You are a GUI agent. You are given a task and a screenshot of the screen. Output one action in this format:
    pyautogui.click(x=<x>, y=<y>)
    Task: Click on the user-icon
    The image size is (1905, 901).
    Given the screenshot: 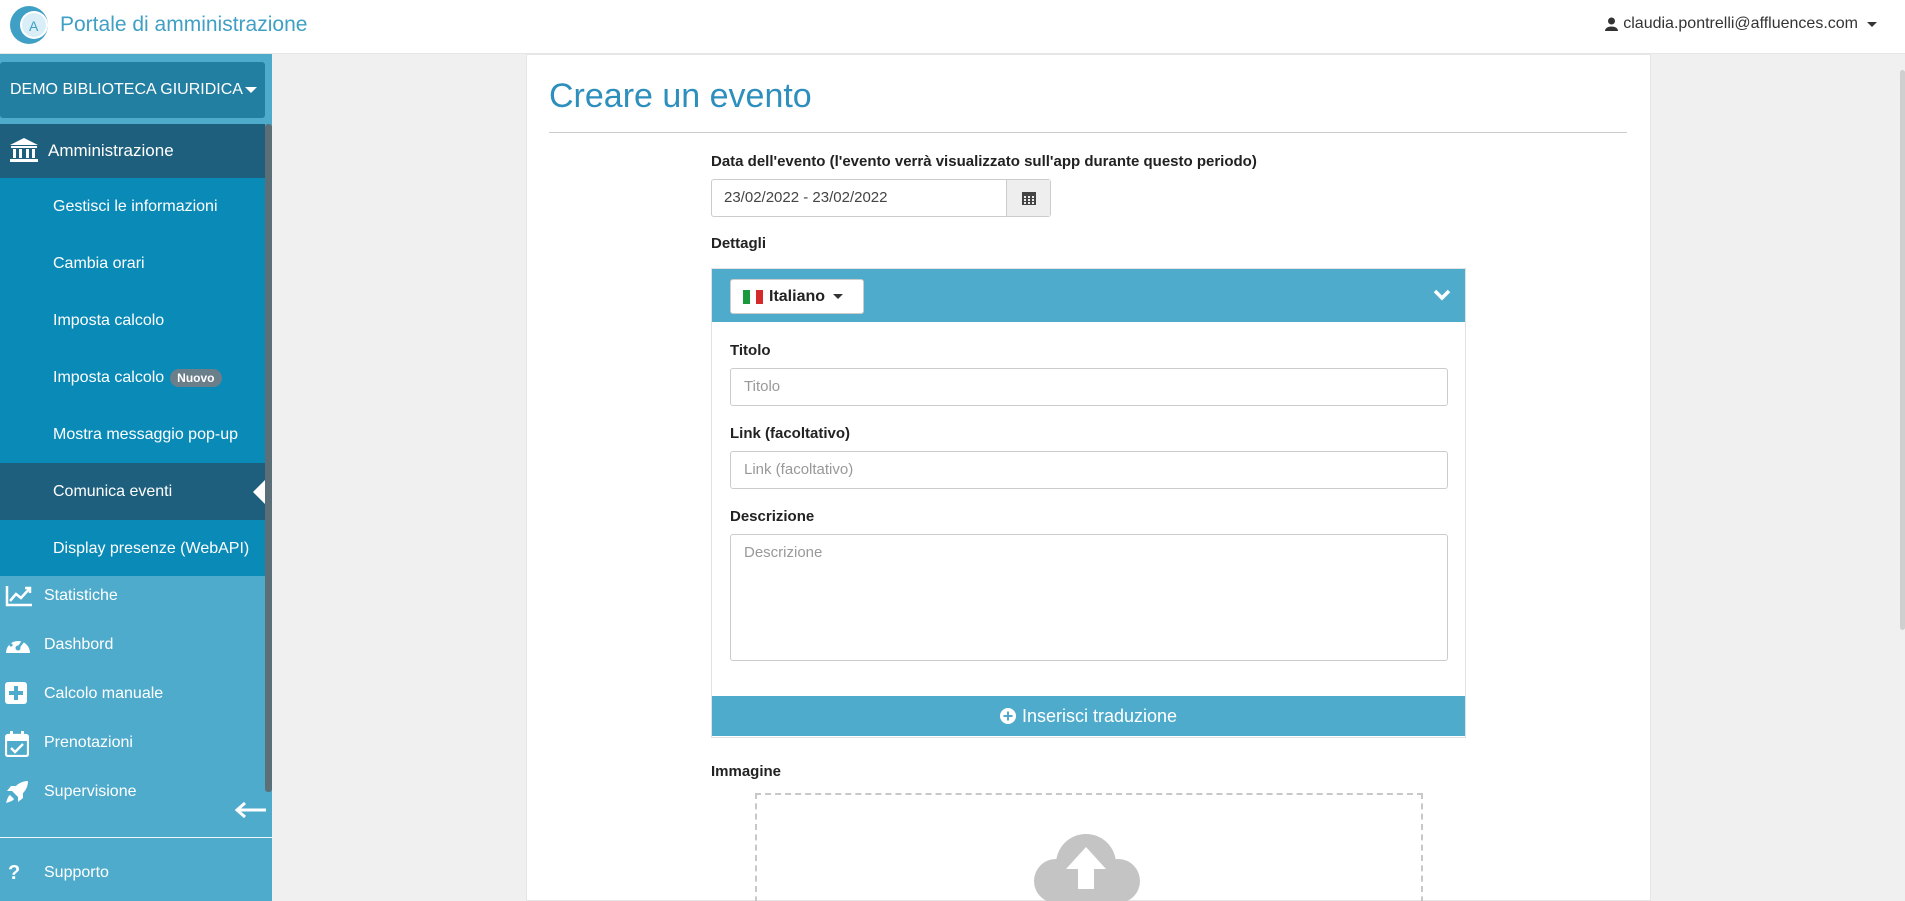 What is the action you would take?
    pyautogui.click(x=1612, y=24)
    